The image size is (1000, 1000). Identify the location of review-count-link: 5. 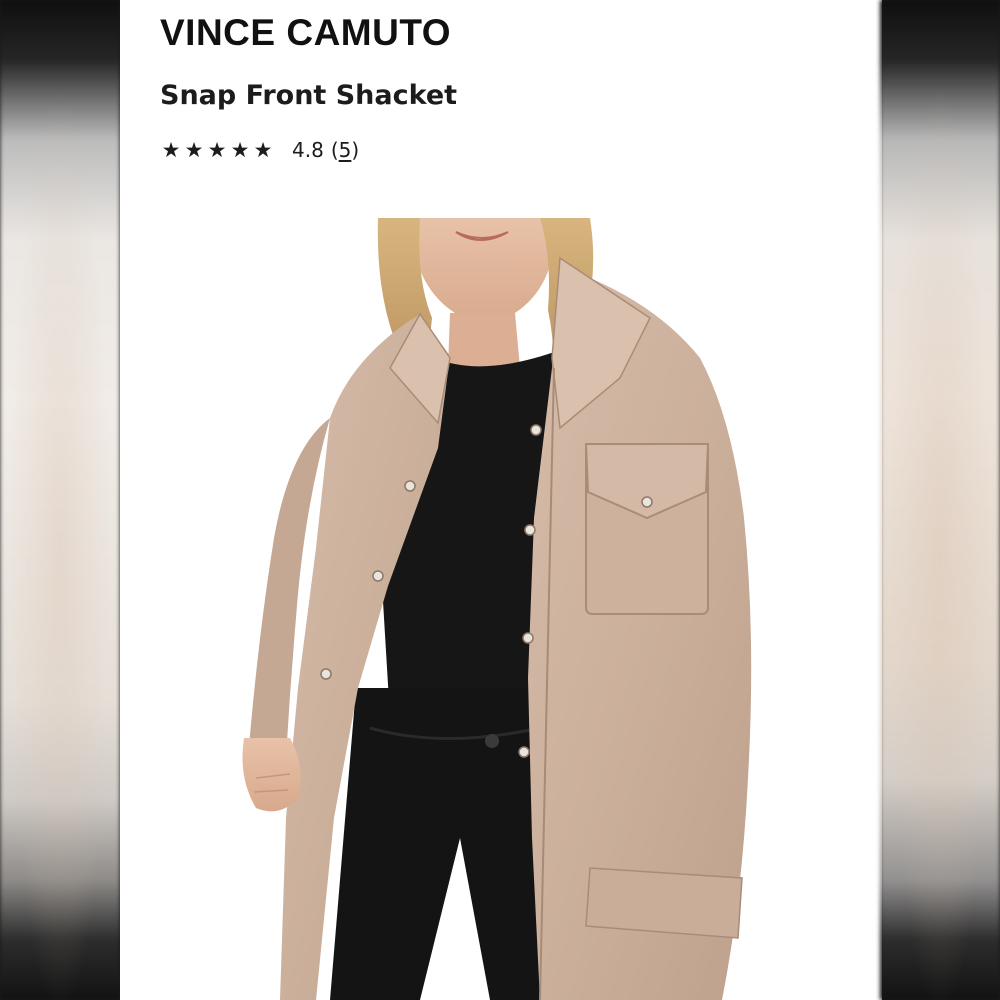
(345, 150).